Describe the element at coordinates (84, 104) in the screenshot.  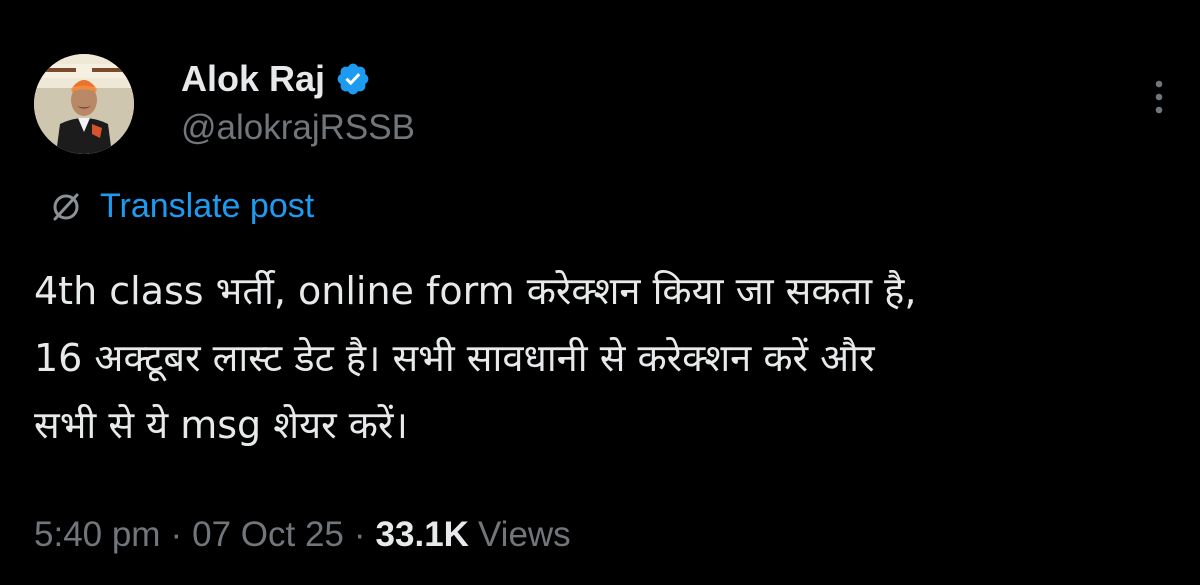
I see `avatar` at that location.